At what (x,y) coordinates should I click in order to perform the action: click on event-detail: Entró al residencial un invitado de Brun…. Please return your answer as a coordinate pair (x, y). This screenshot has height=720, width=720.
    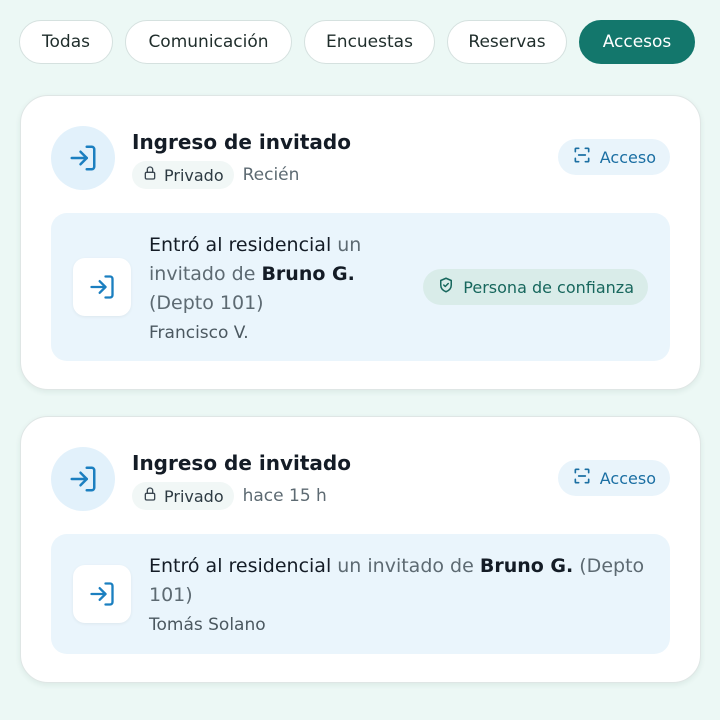
    Looking at the image, I should click on (360, 594).